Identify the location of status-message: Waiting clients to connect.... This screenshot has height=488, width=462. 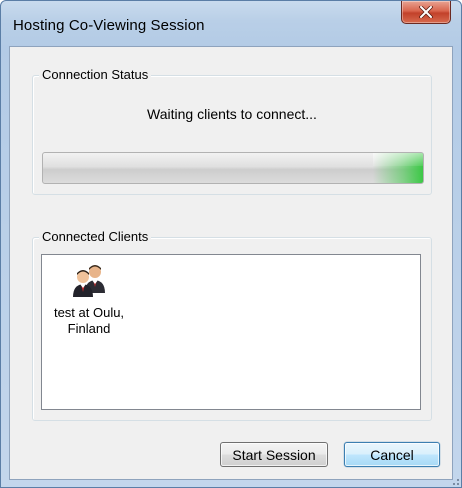
(232, 114).